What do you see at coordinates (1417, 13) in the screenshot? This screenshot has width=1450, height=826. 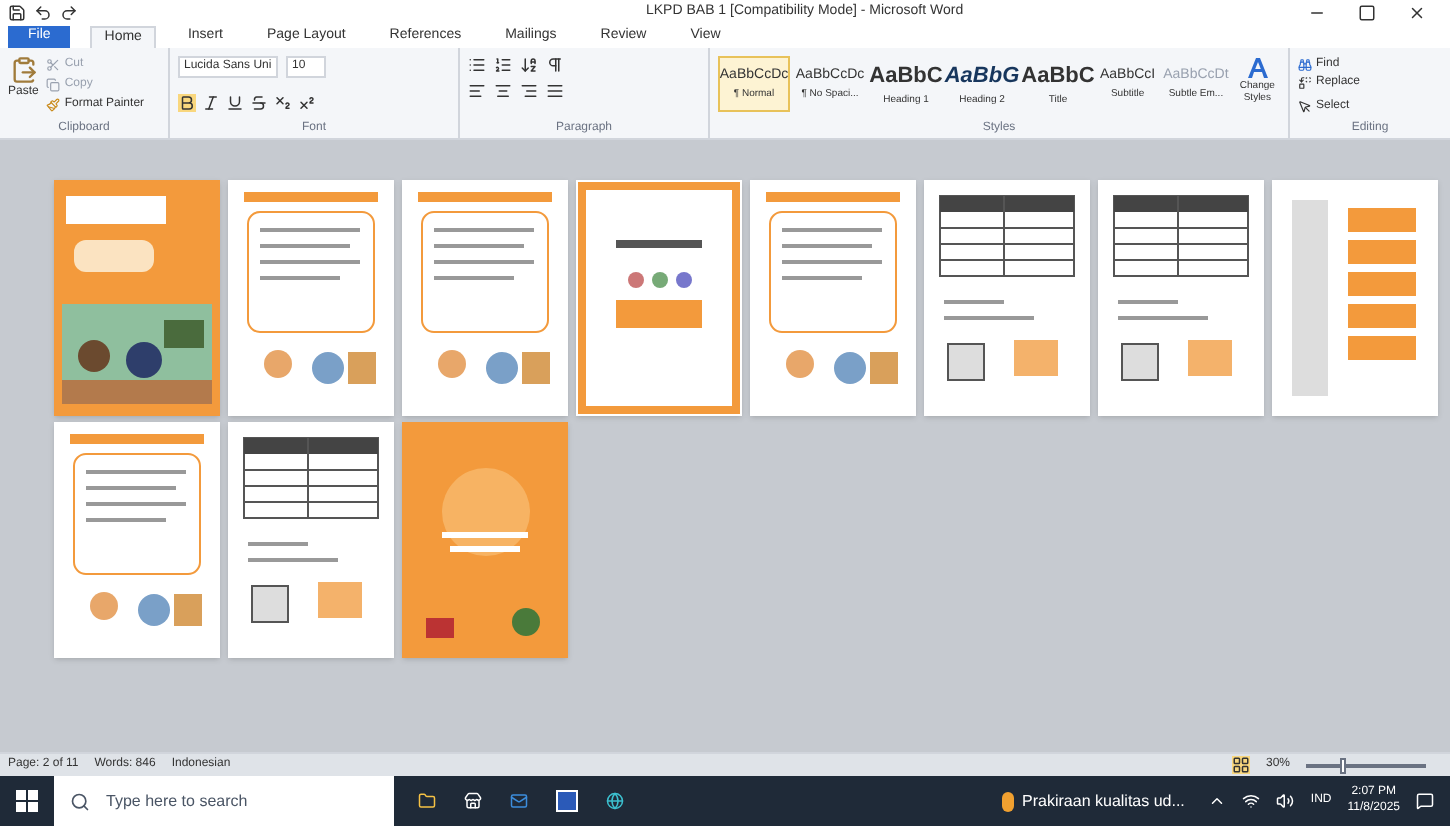 I see `close-icon` at bounding box center [1417, 13].